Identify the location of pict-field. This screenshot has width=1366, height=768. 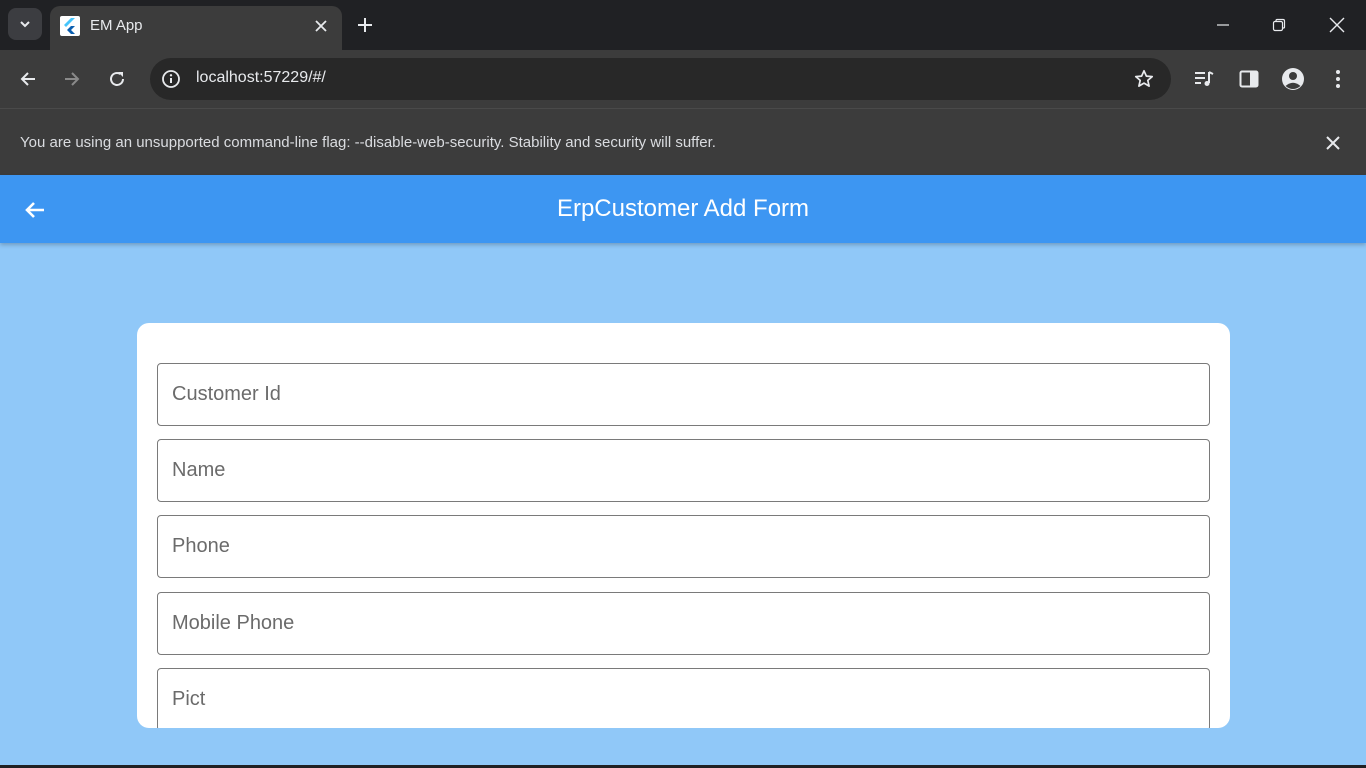
(683, 698).